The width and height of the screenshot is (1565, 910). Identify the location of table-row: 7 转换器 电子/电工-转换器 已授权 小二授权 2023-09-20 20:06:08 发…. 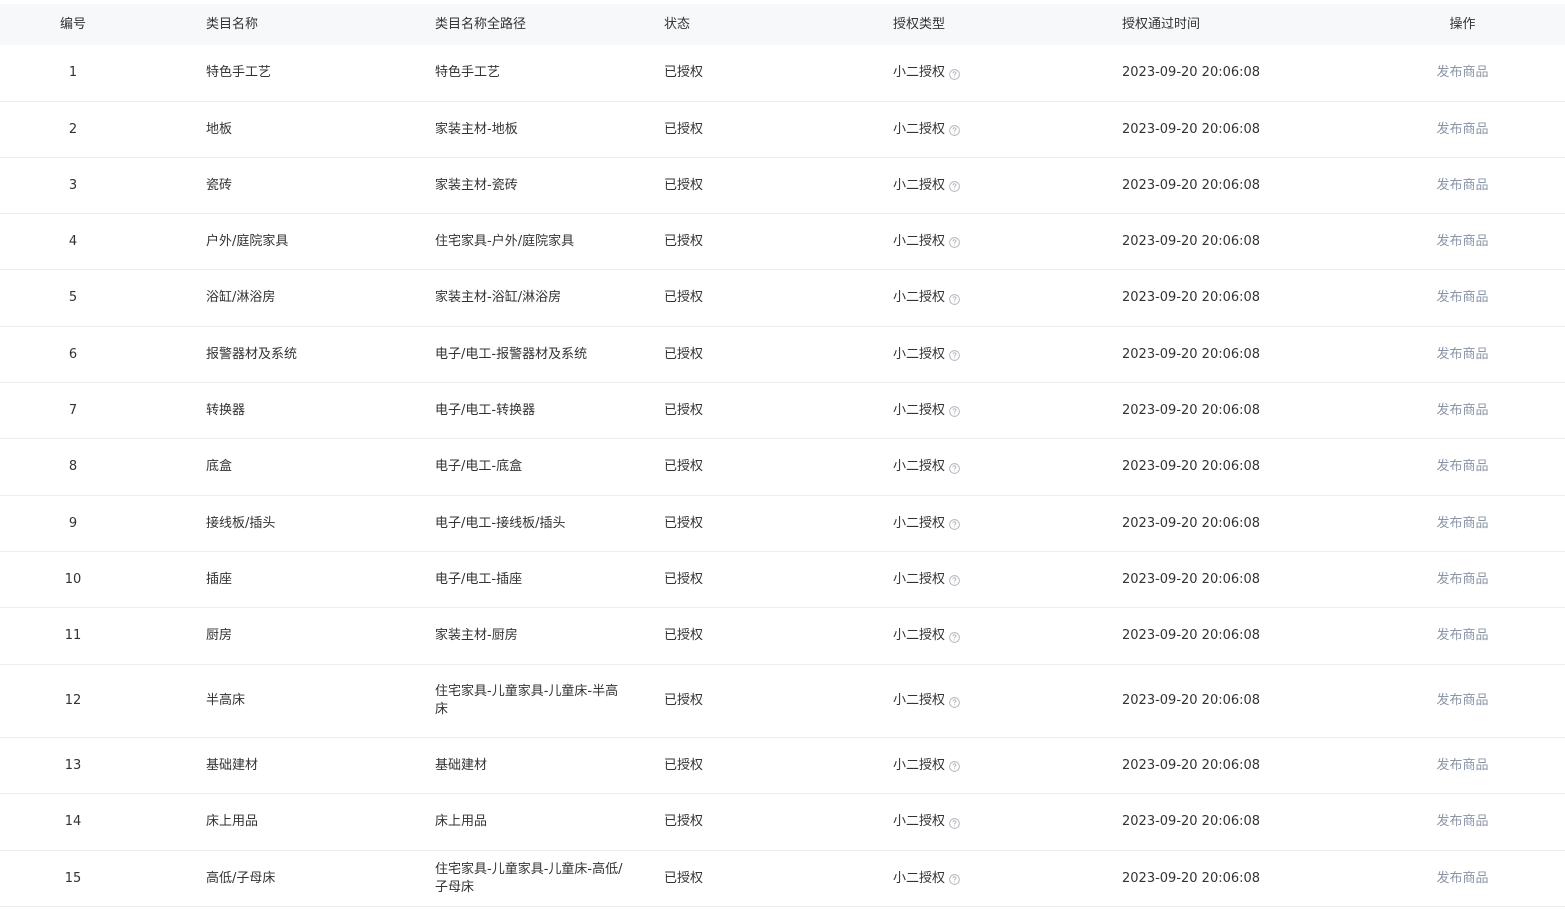
(782, 411).